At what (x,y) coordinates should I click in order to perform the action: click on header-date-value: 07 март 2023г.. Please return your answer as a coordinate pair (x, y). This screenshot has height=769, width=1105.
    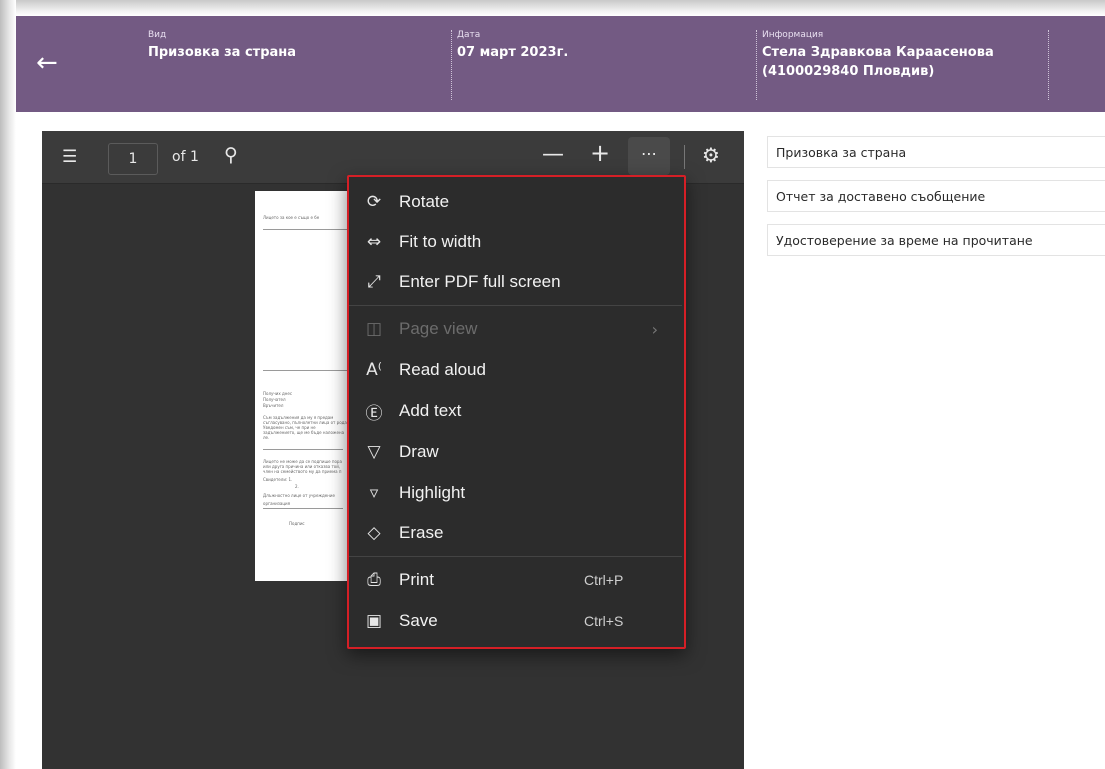
    Looking at the image, I should click on (513, 52).